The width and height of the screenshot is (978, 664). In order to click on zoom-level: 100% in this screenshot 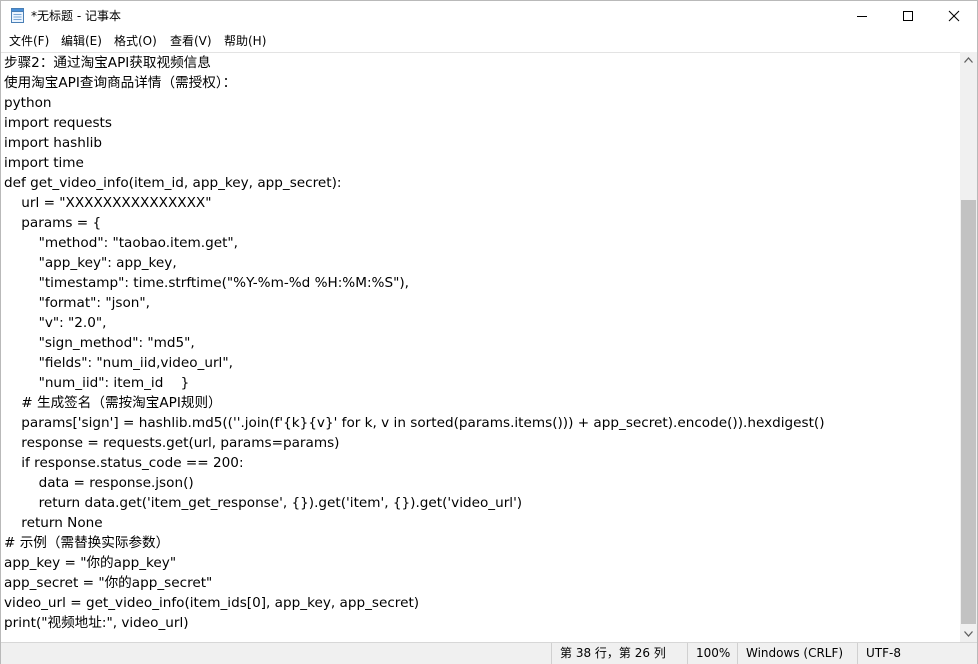, I will do `click(711, 653)`.